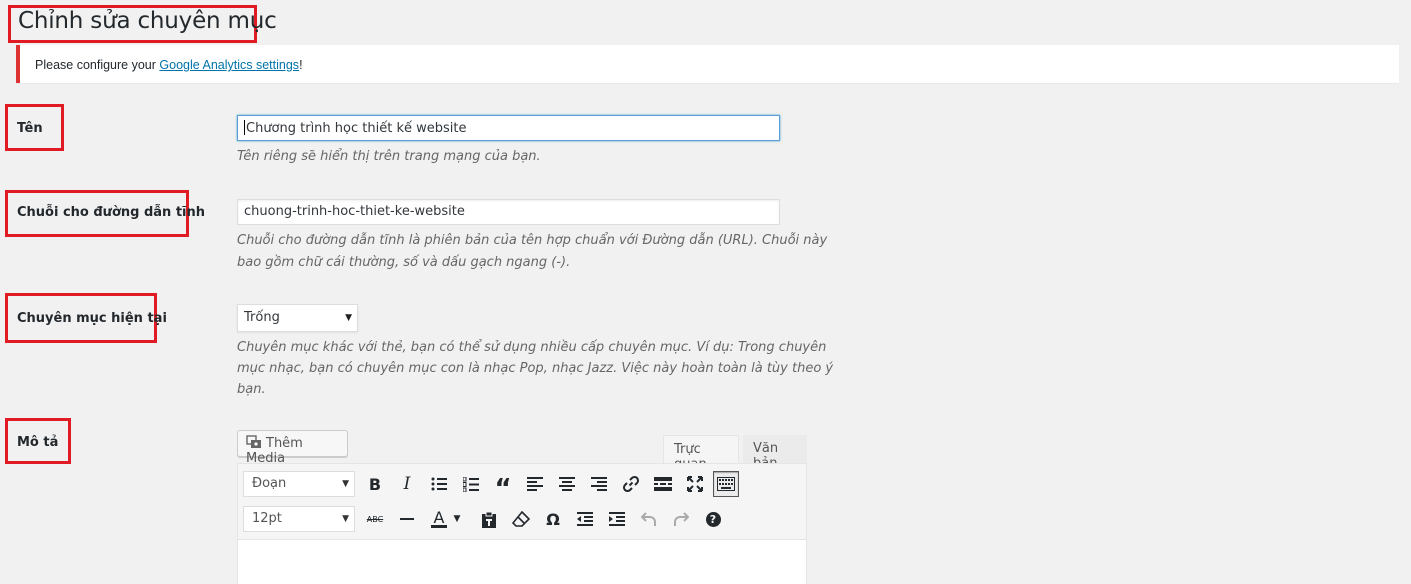 Image resolution: width=1411 pixels, height=584 pixels. Describe the element at coordinates (30, 128) in the screenshot. I see `name-label: Tên` at that location.